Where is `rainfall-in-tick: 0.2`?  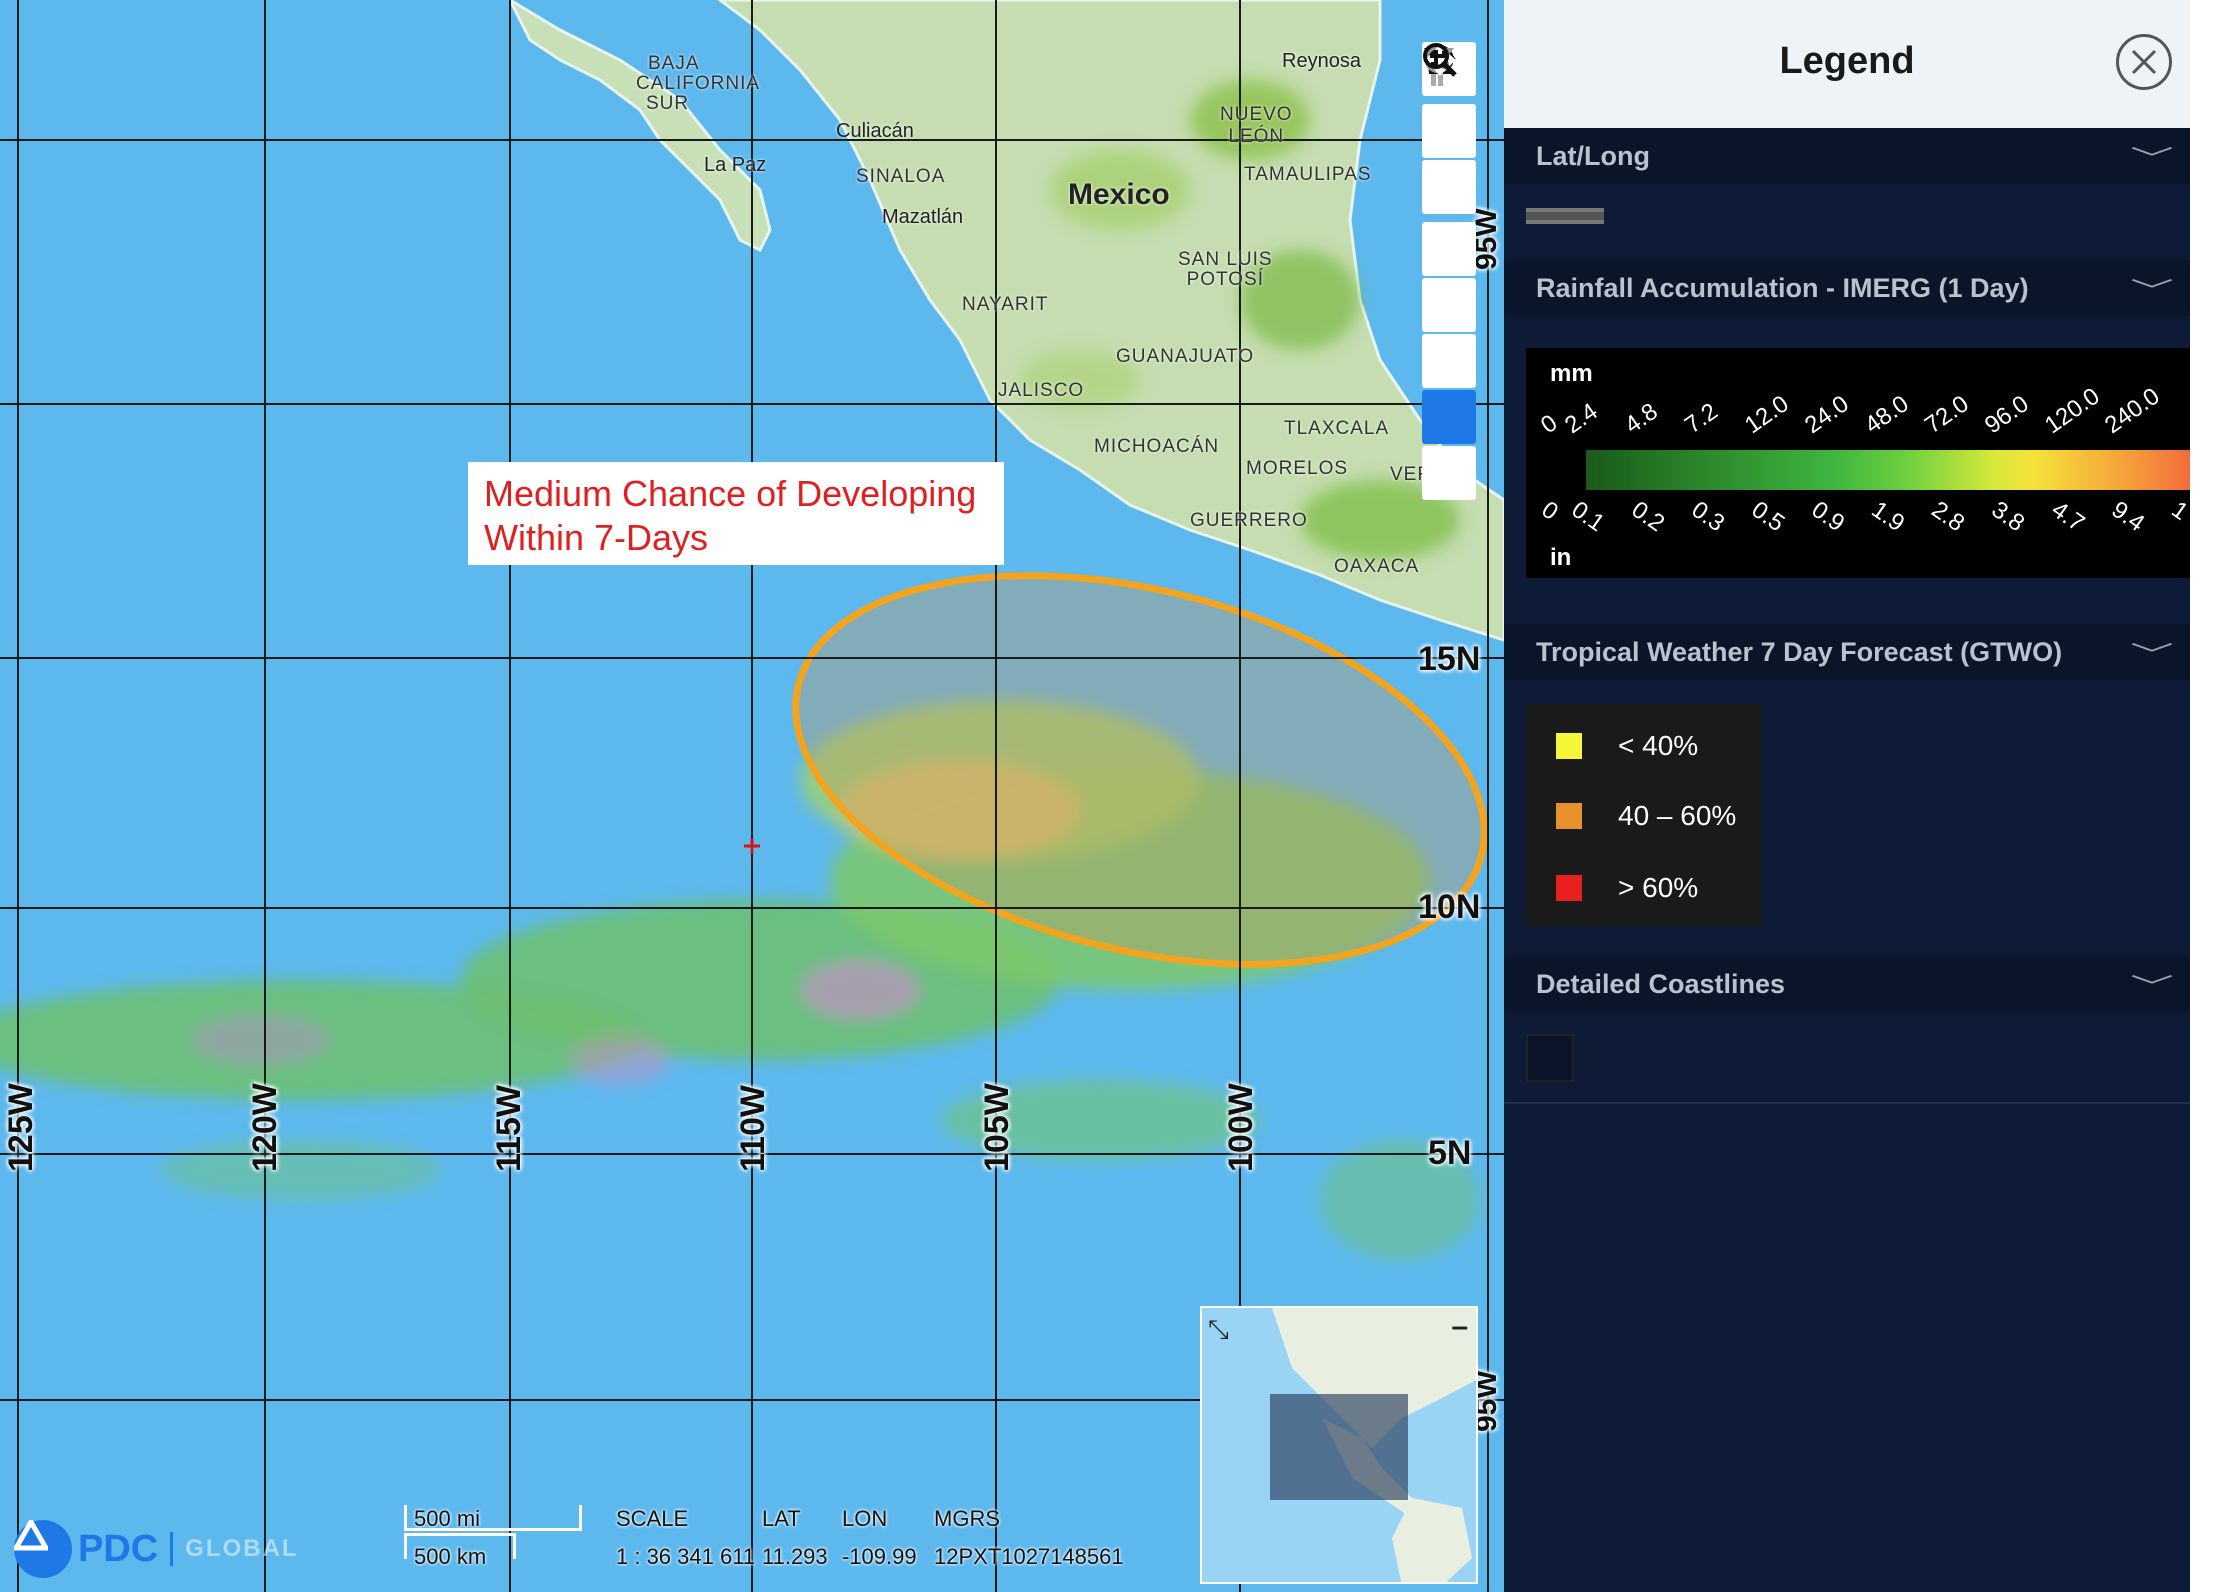
rainfall-in-tick: 0.2 is located at coordinates (1648, 517).